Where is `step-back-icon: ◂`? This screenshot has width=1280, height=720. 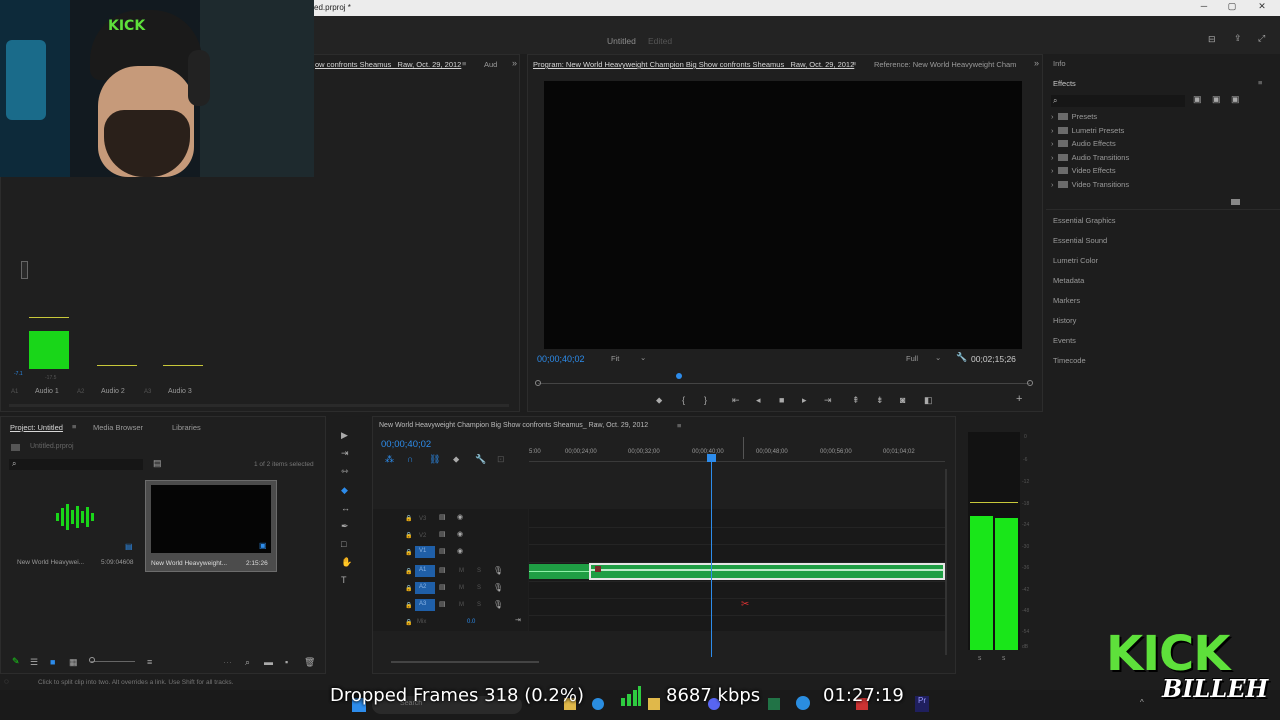 step-back-icon: ◂ is located at coordinates (758, 400).